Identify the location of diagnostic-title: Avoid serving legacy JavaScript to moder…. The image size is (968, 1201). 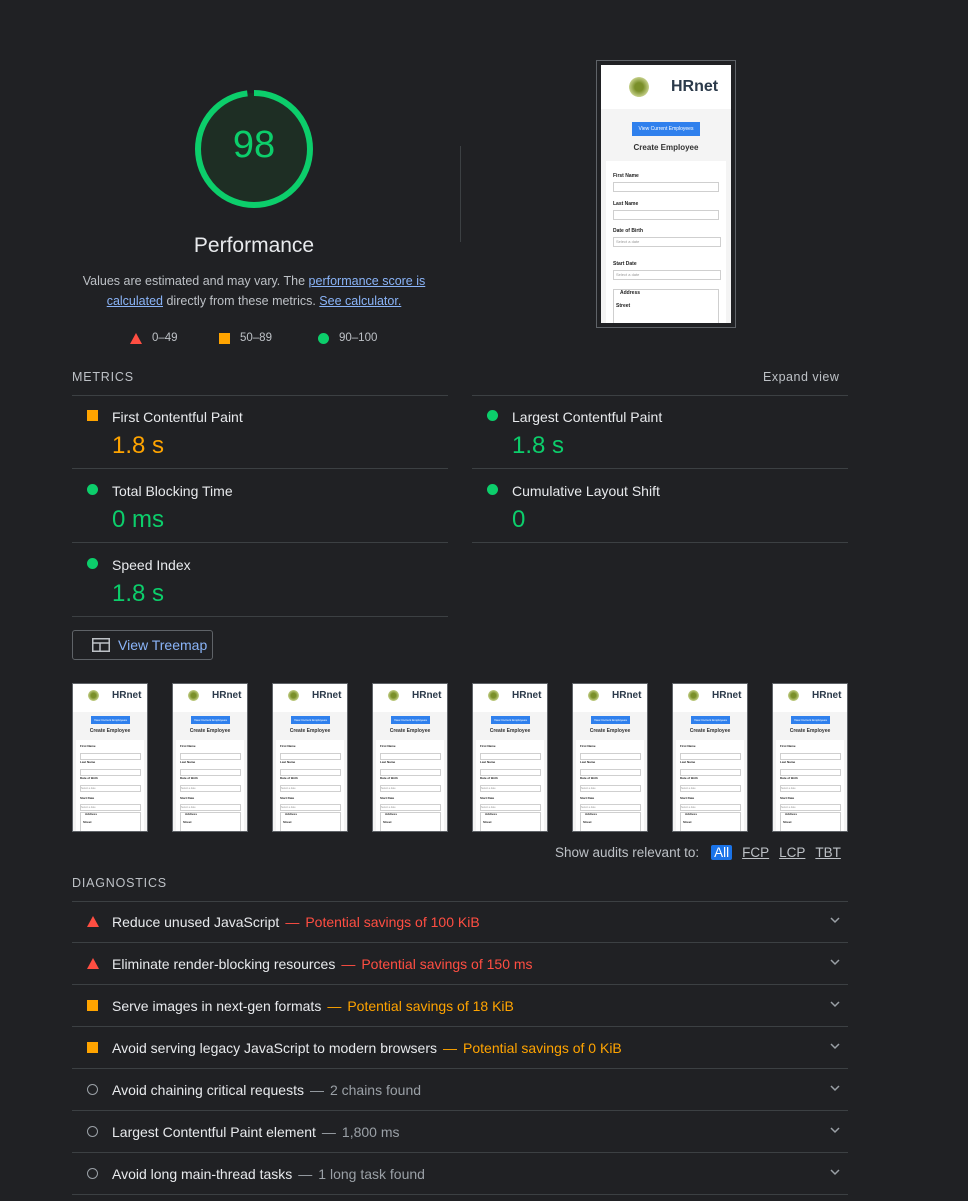
(275, 1048).